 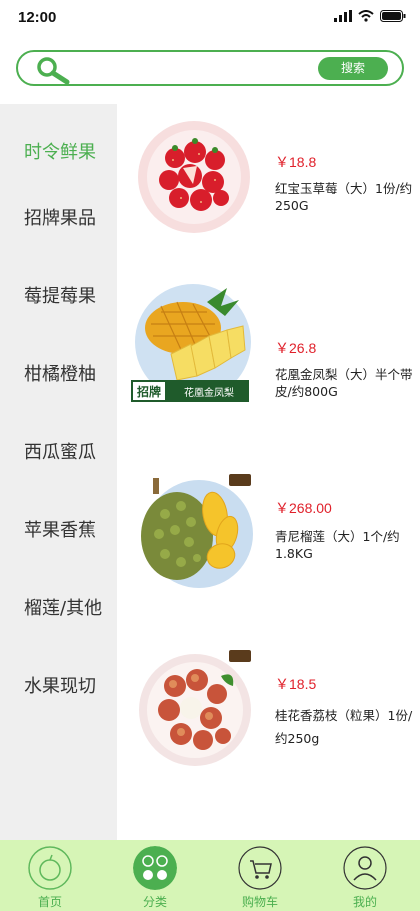 I want to click on tab-label: 我的, so click(x=364, y=902).